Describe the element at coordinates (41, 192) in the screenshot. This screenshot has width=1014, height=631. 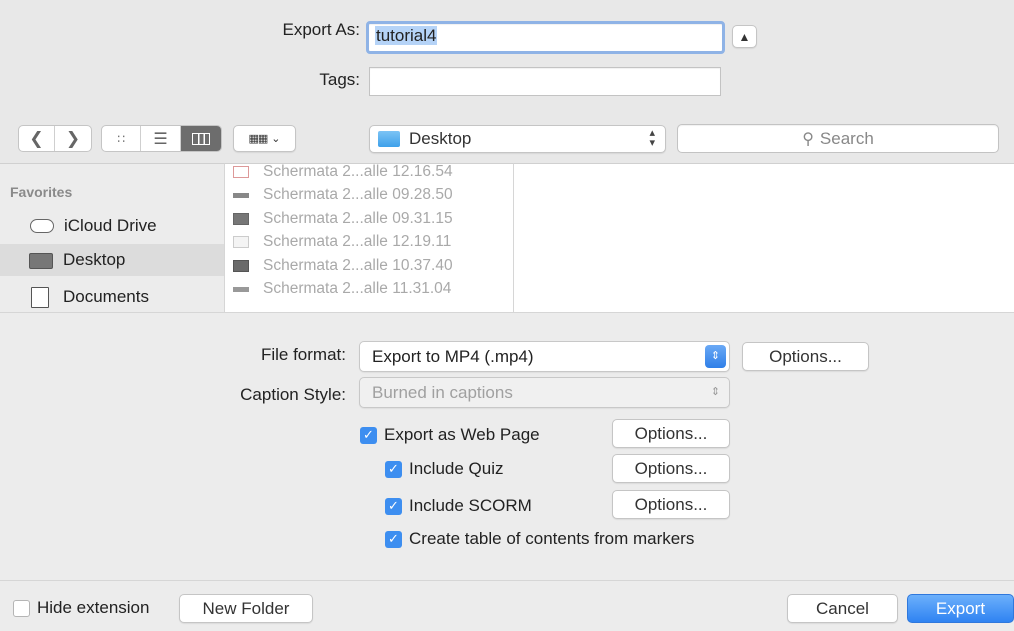
I see `favorites-heading: Favorites` at that location.